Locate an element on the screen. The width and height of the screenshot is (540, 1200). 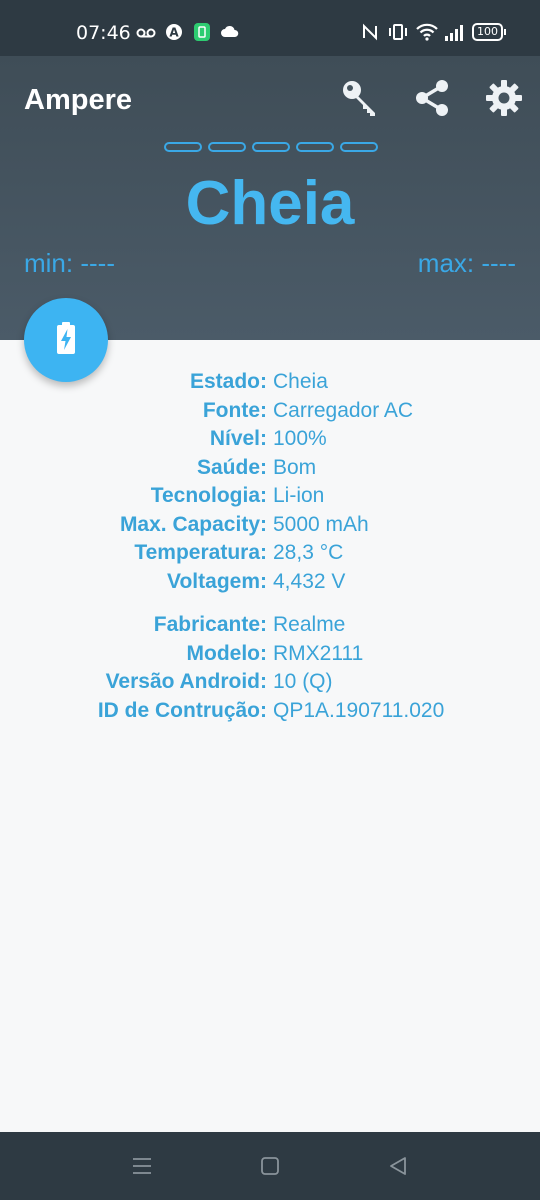
level-indicator is located at coordinates (271, 147).